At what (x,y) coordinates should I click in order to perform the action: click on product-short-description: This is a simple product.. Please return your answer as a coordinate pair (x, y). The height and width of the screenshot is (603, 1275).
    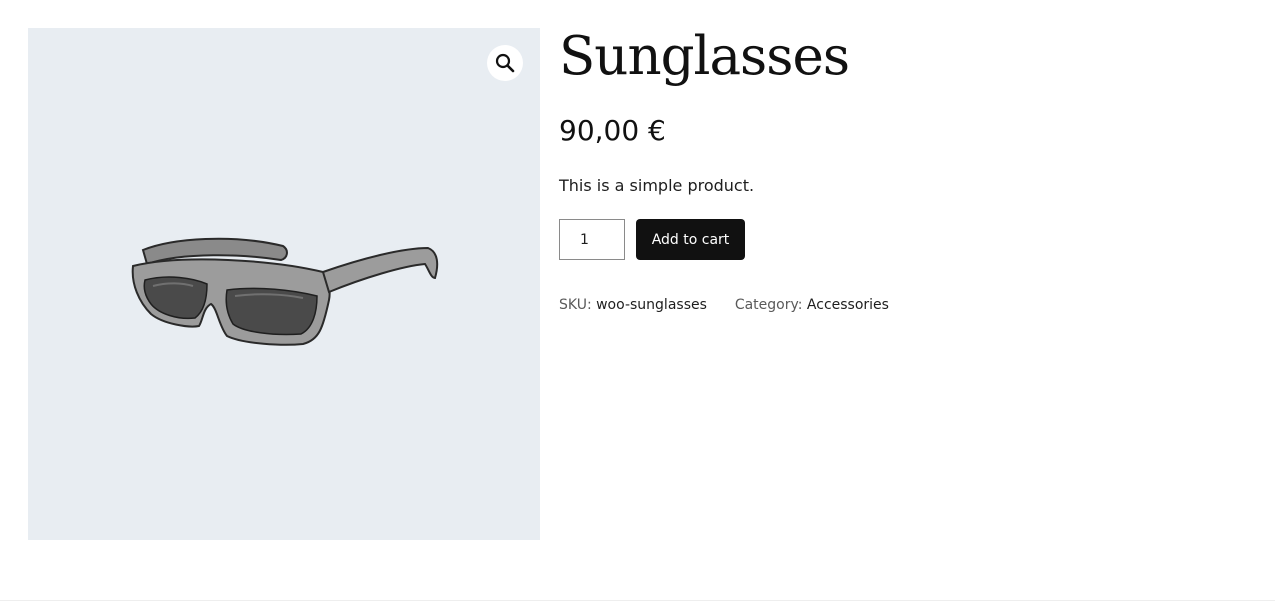
    Looking at the image, I should click on (657, 185).